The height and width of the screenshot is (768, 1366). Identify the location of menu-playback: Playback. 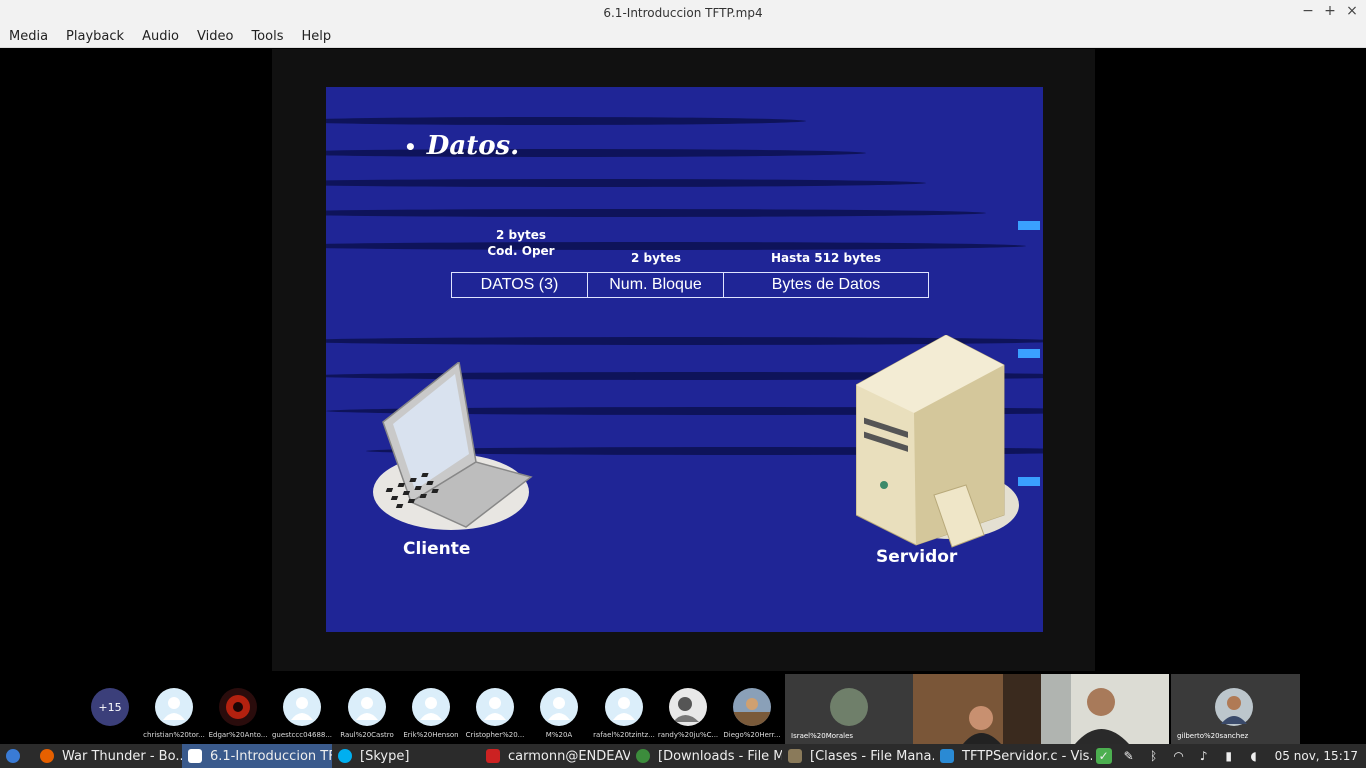
(95, 36).